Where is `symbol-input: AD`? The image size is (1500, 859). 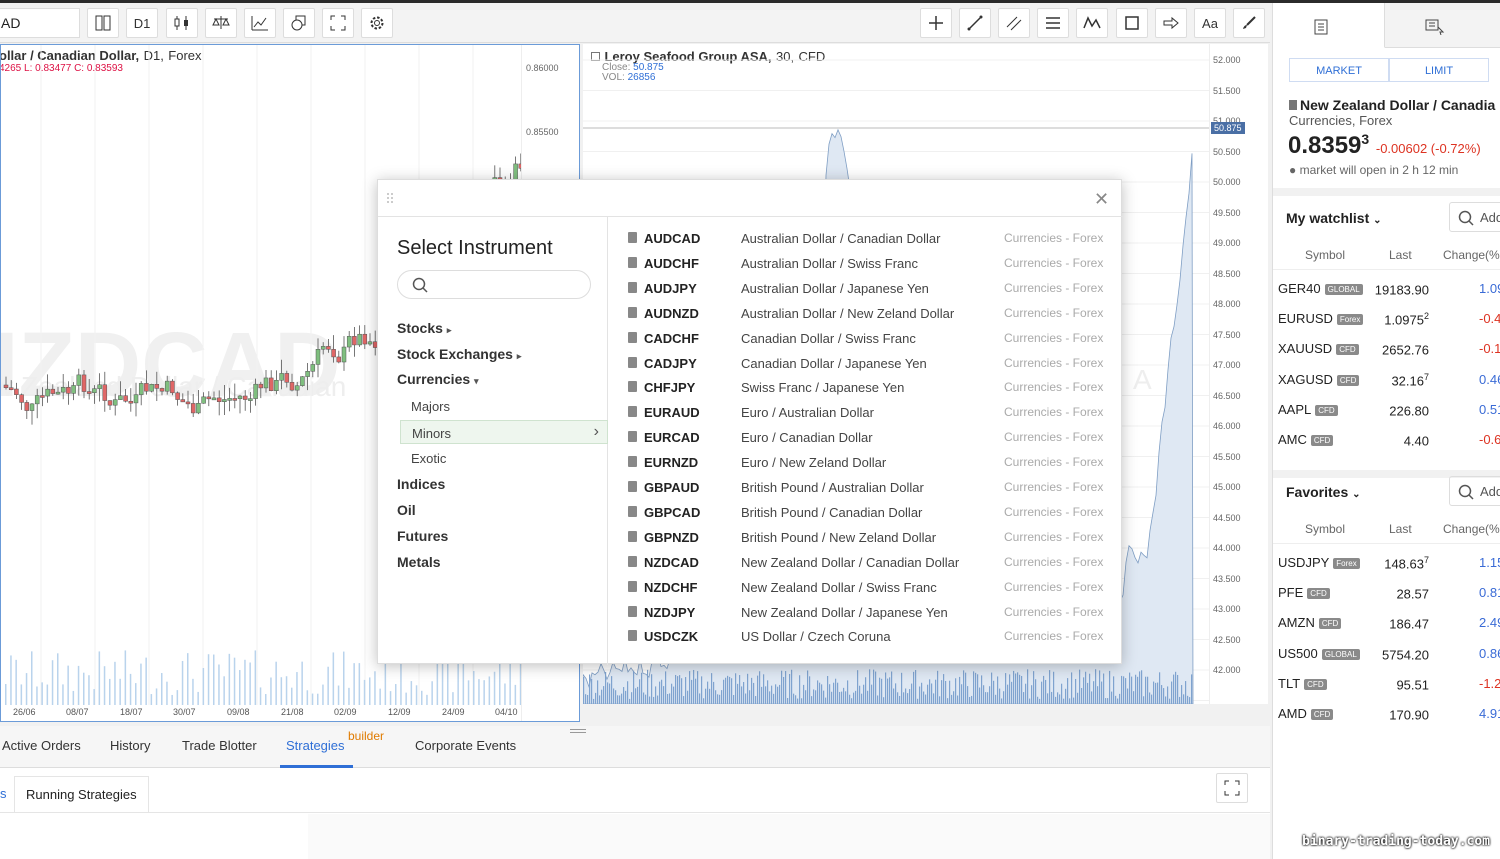 symbol-input: AD is located at coordinates (40, 23).